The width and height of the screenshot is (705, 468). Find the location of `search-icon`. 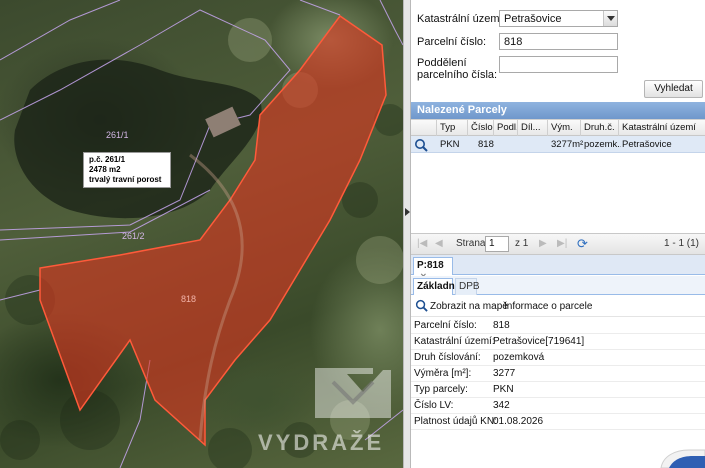

search-icon is located at coordinates (421, 307).